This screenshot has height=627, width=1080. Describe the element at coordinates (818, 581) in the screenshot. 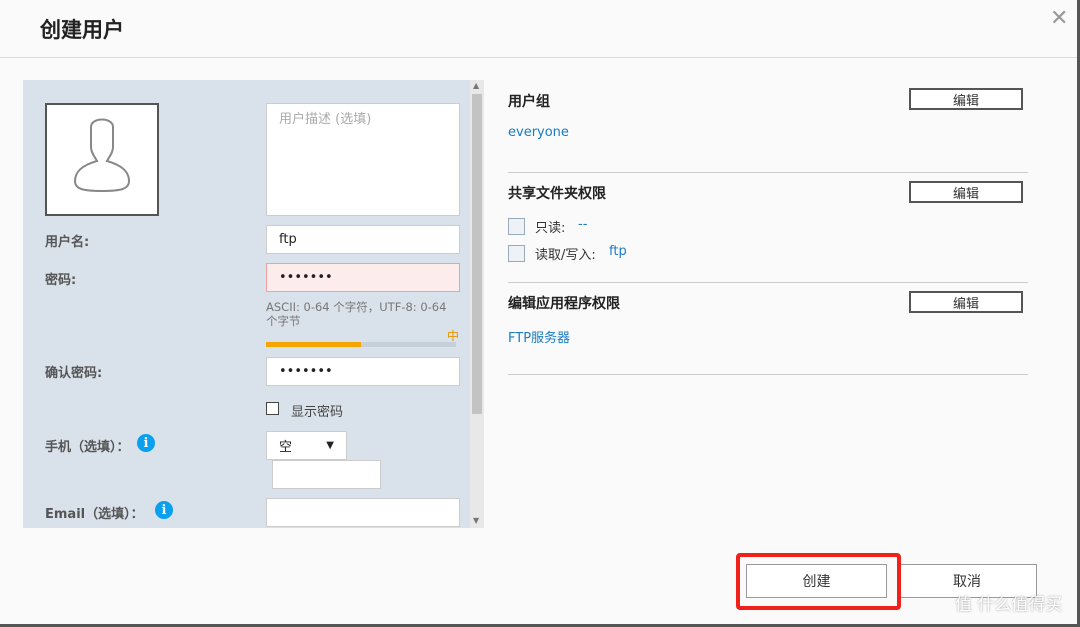

I see `highlight-box` at that location.